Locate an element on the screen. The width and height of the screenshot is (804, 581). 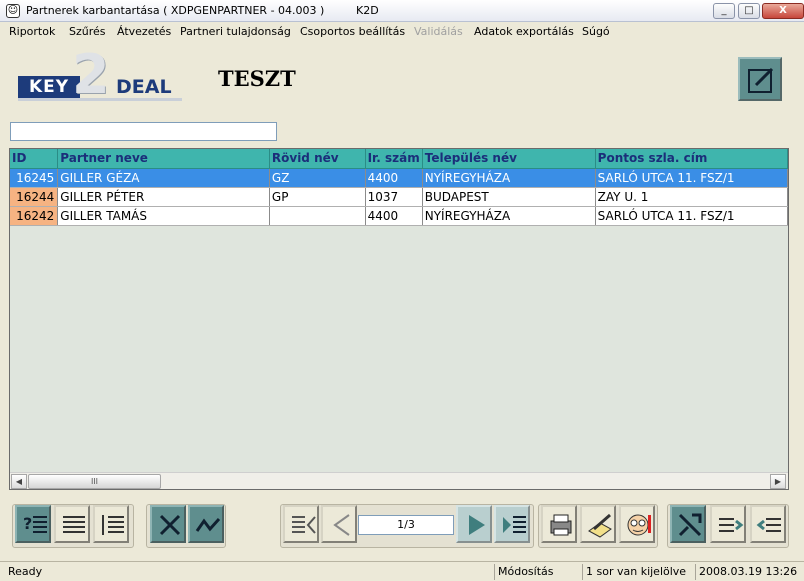
menu-validalas: Validálás is located at coordinates (438, 31).